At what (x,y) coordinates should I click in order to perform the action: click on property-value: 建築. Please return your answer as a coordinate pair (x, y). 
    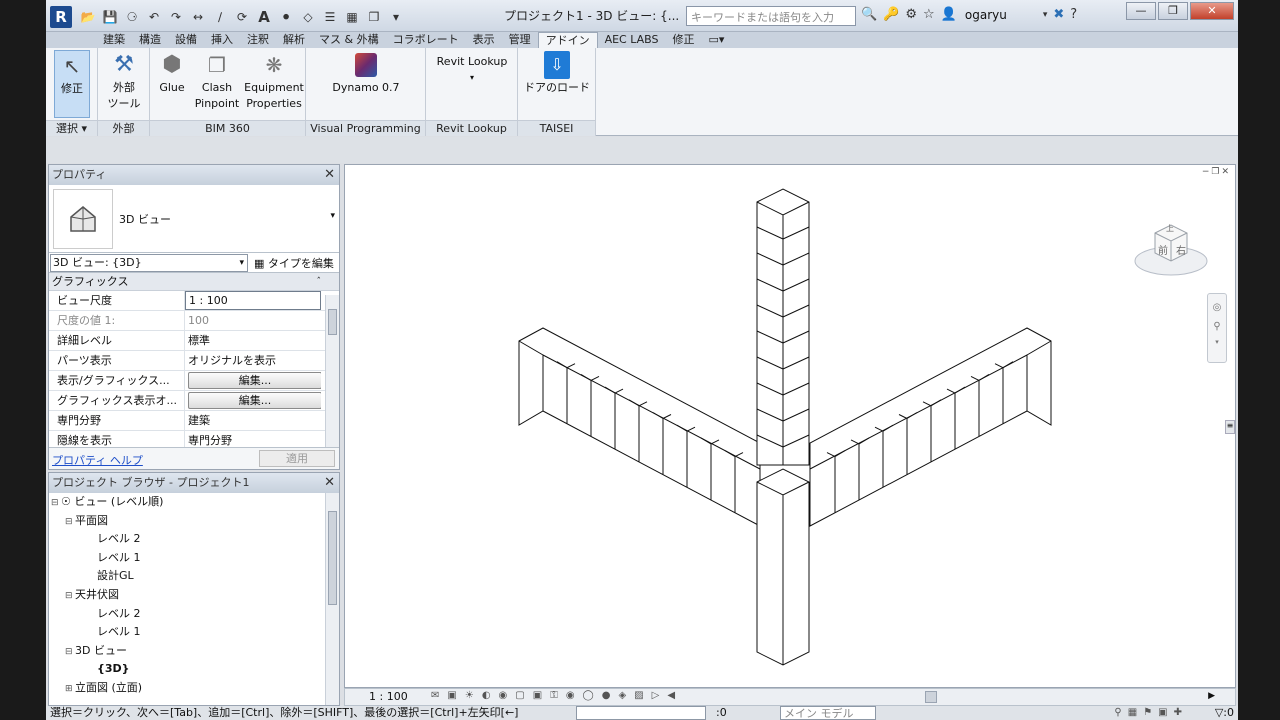
    Looking at the image, I should click on (253, 420).